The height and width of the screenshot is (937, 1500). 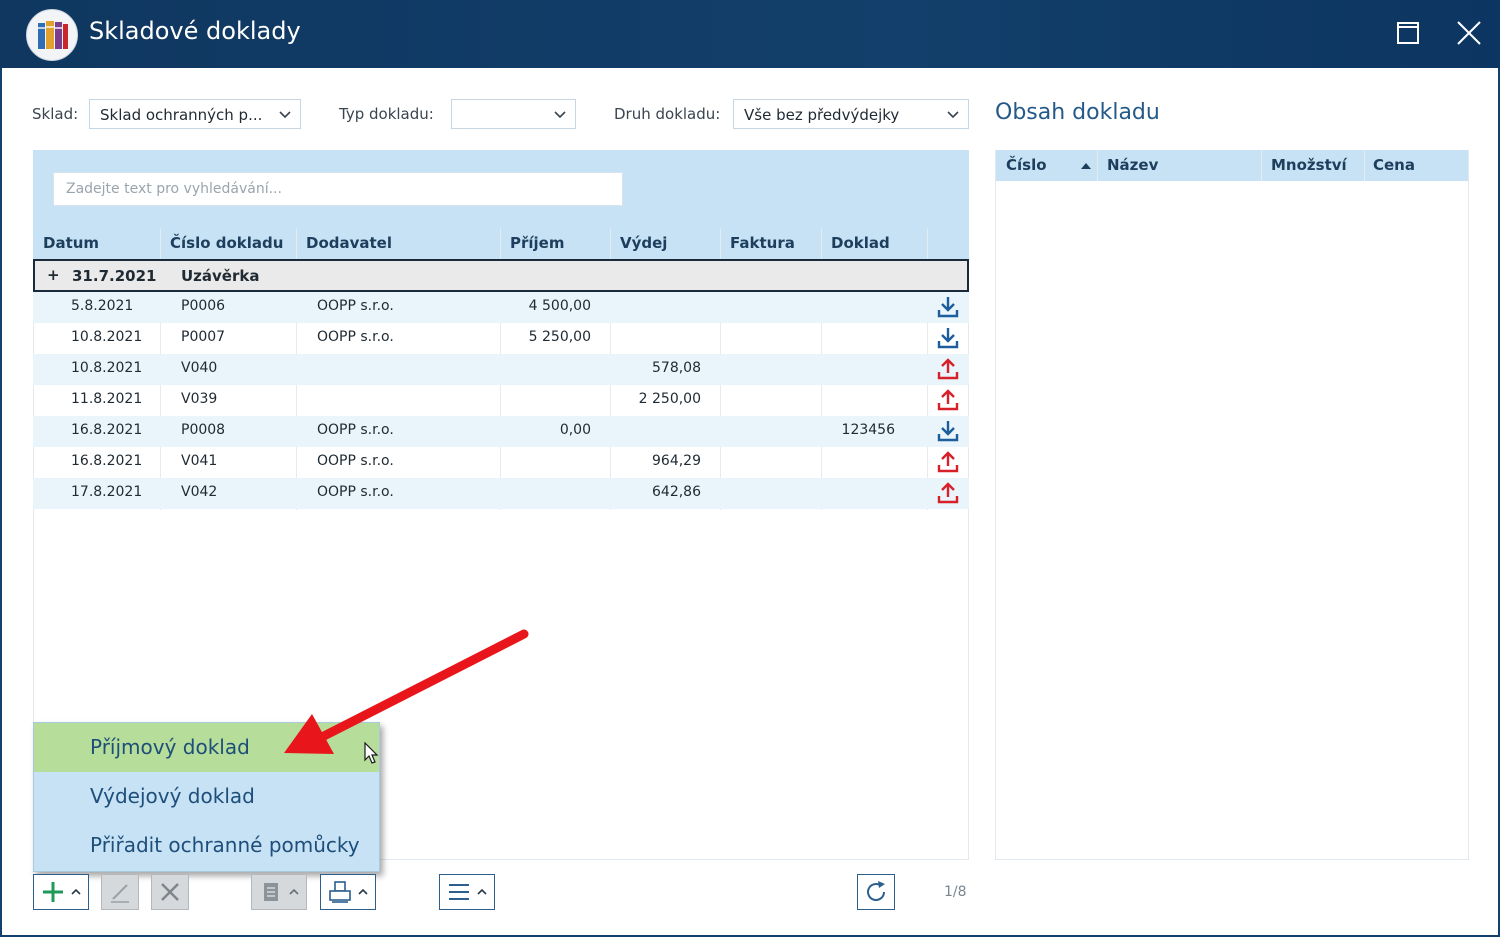 What do you see at coordinates (822, 115) in the screenshot?
I see `druh-dokladu-value: Vše bez předvýdejky` at bounding box center [822, 115].